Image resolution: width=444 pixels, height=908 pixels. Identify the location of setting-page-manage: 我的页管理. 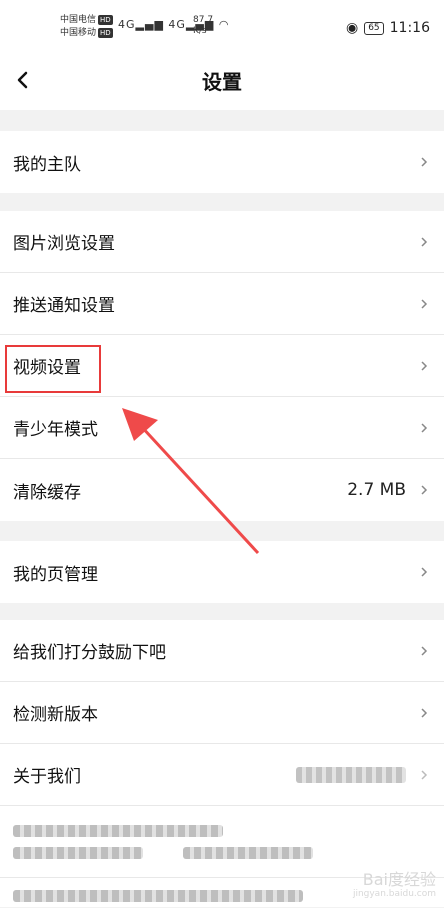
(222, 572).